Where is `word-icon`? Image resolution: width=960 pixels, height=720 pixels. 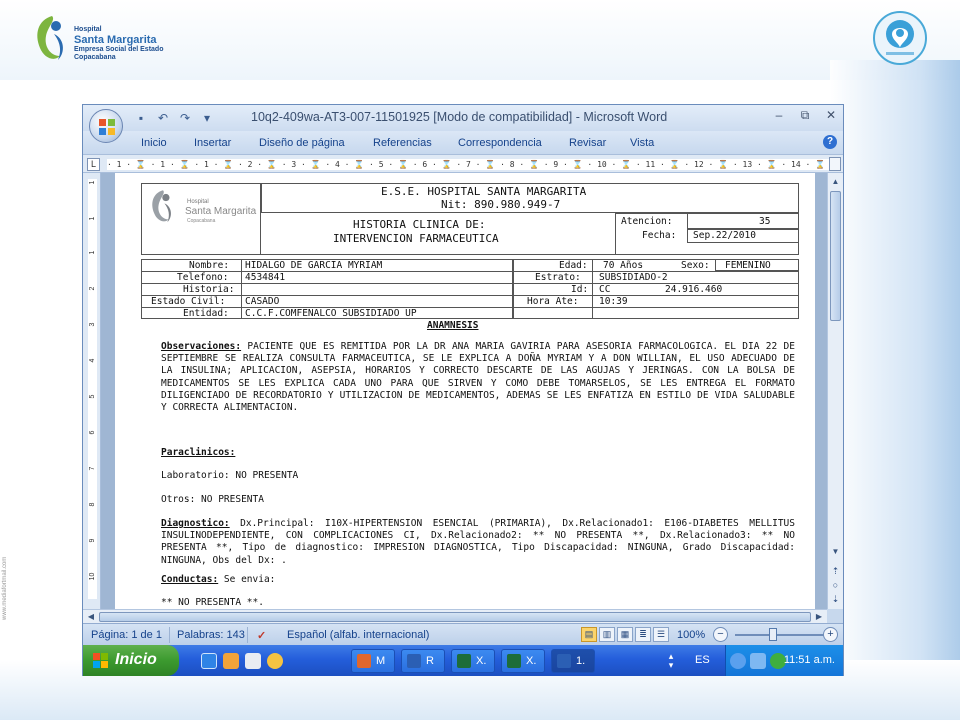
word-icon is located at coordinates (414, 661).